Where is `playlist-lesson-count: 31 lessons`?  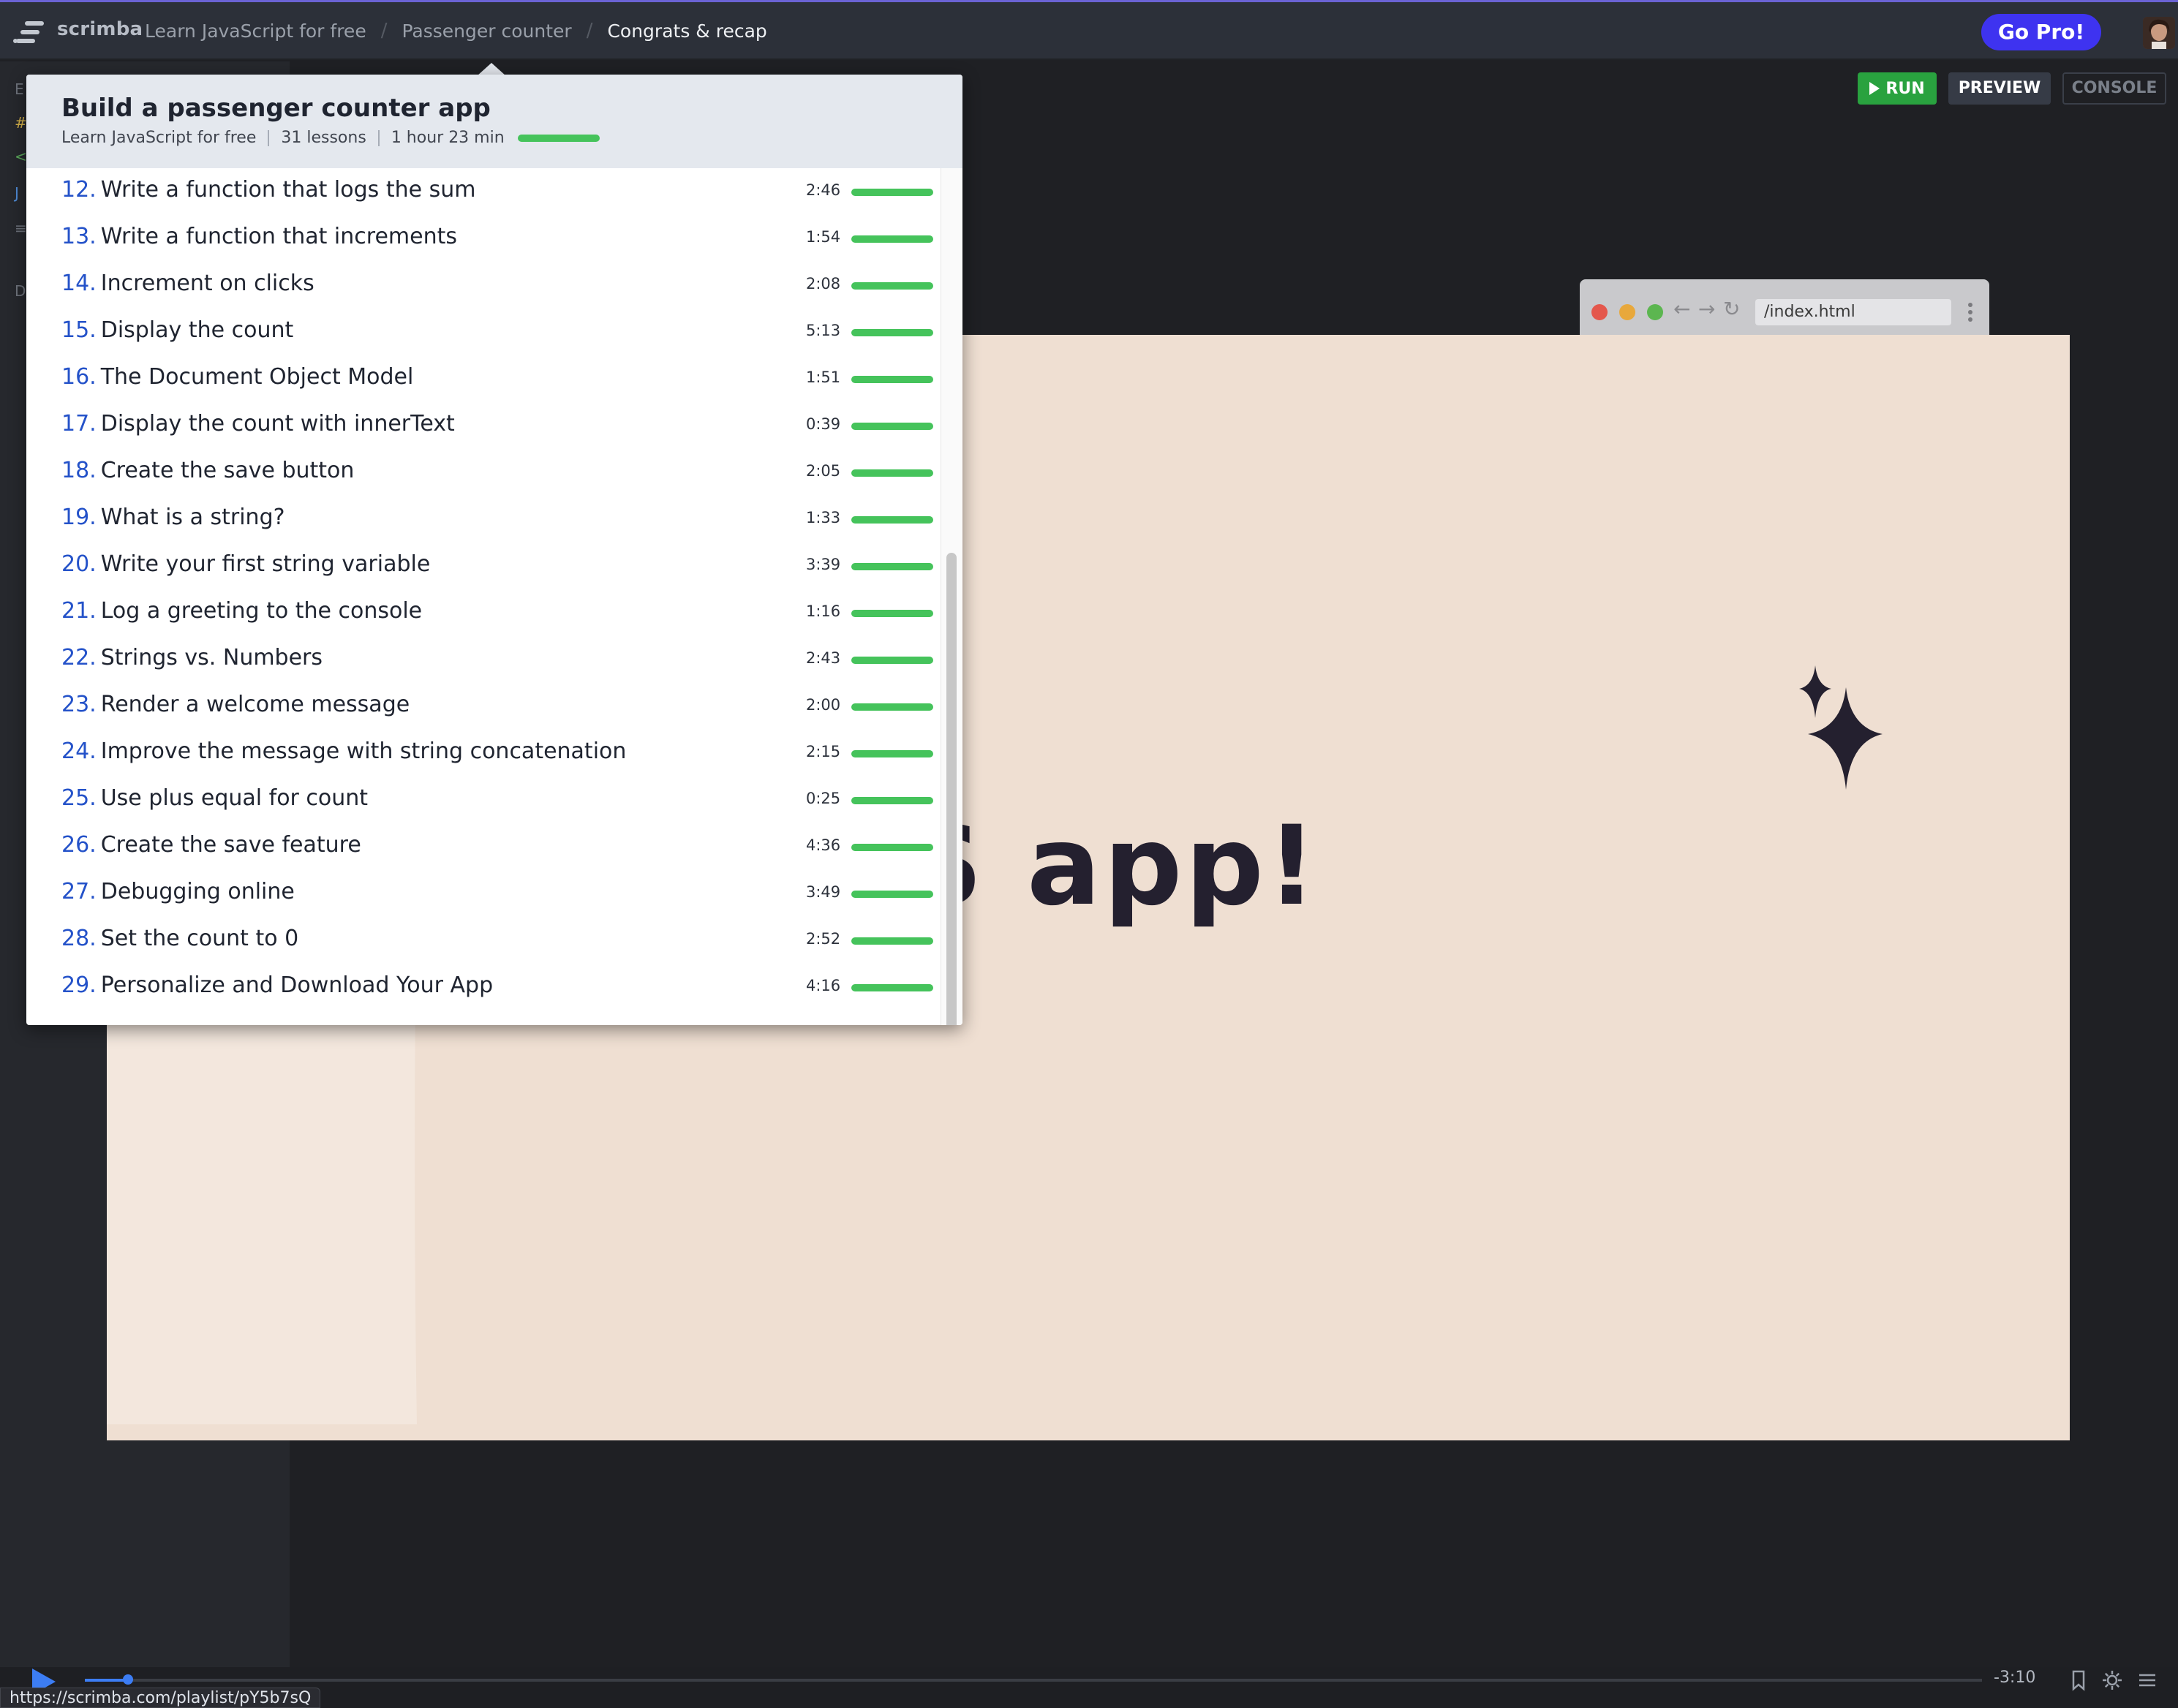
playlist-lesson-count: 31 lessons is located at coordinates (324, 138).